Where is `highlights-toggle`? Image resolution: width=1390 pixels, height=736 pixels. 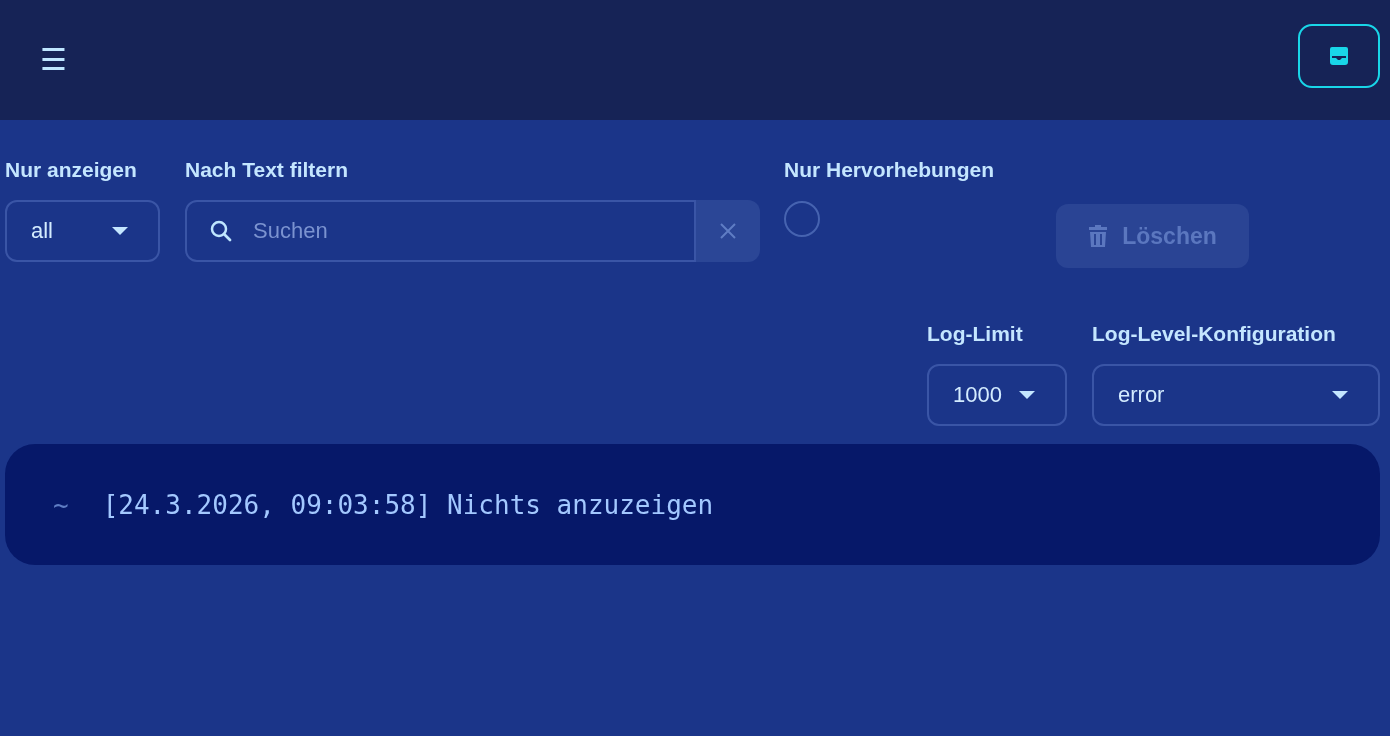 highlights-toggle is located at coordinates (802, 219).